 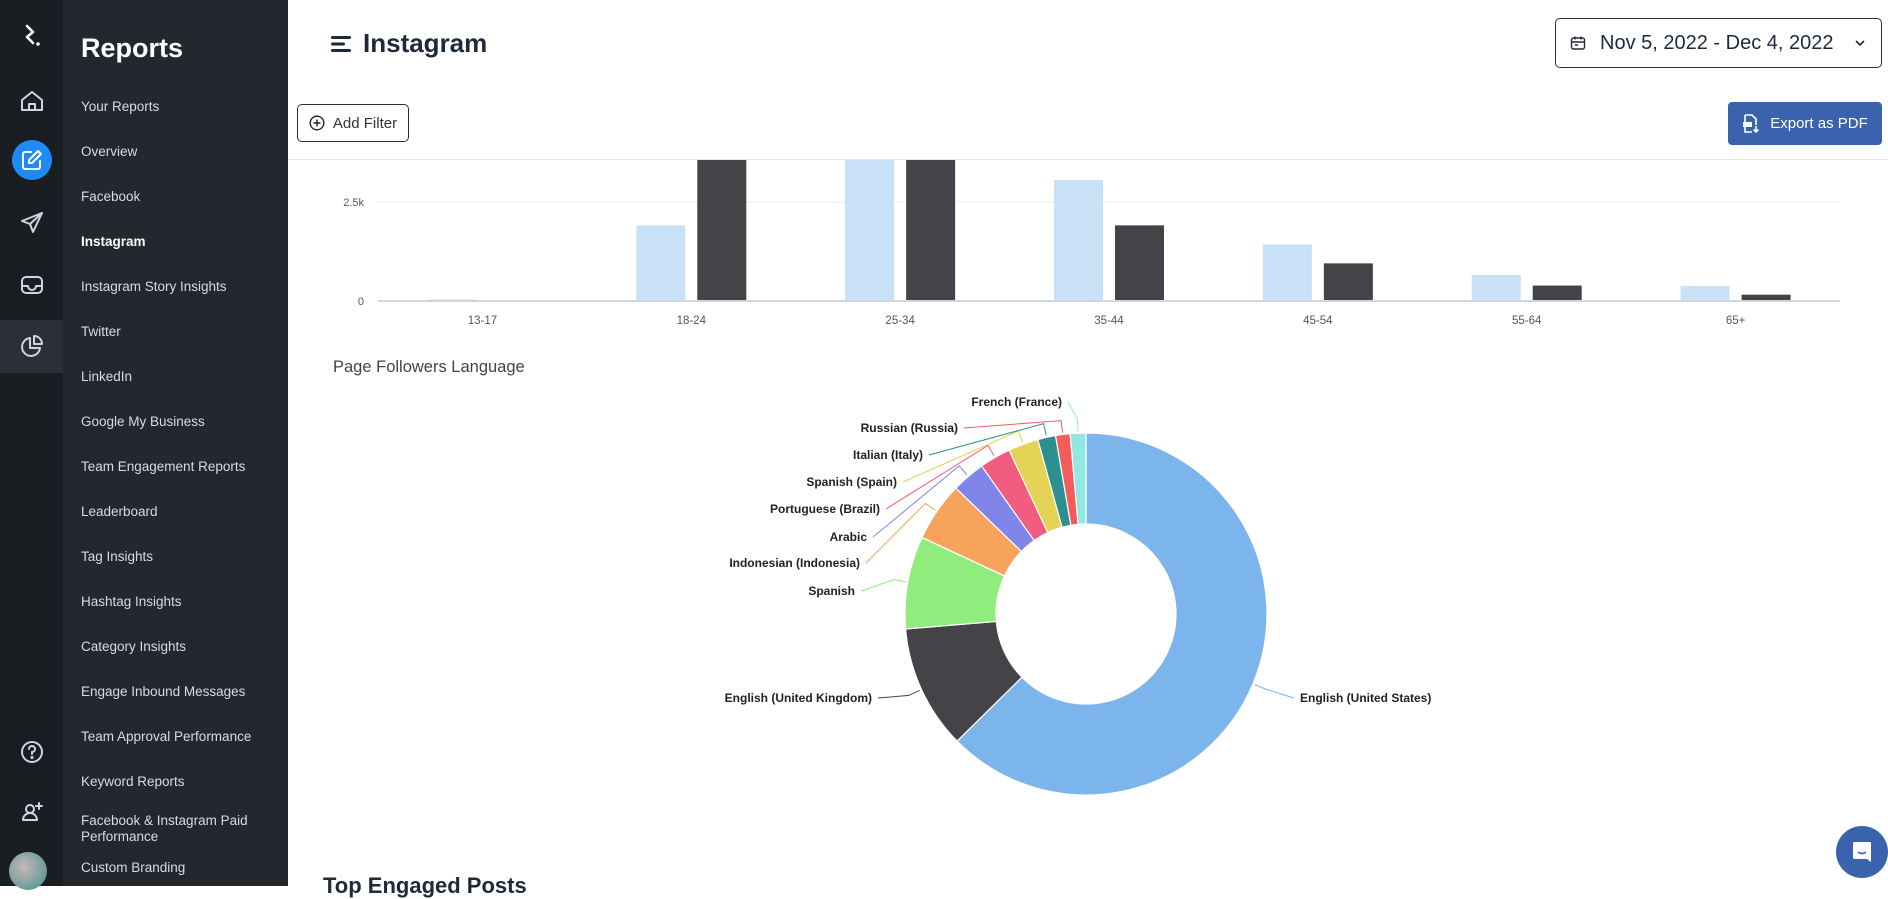 What do you see at coordinates (181, 692) in the screenshot?
I see `sidebar-item: Engage Inbound Messages` at bounding box center [181, 692].